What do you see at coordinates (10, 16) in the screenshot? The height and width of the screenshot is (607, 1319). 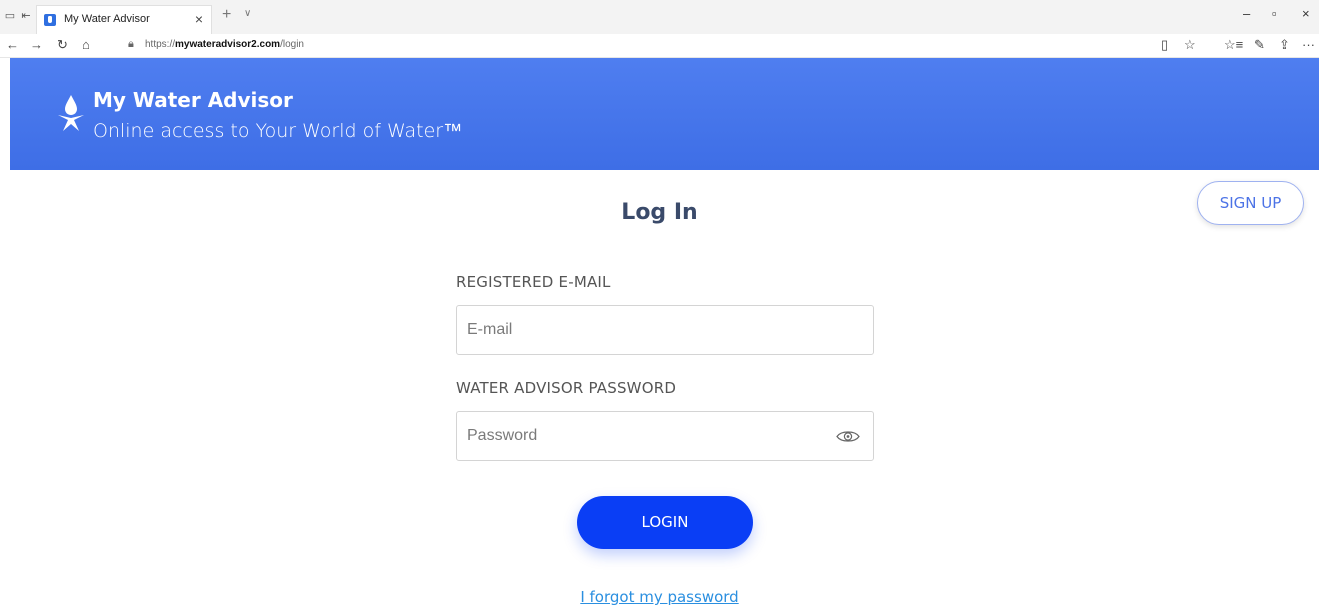 I see `tab-preview-icon: ▭` at bounding box center [10, 16].